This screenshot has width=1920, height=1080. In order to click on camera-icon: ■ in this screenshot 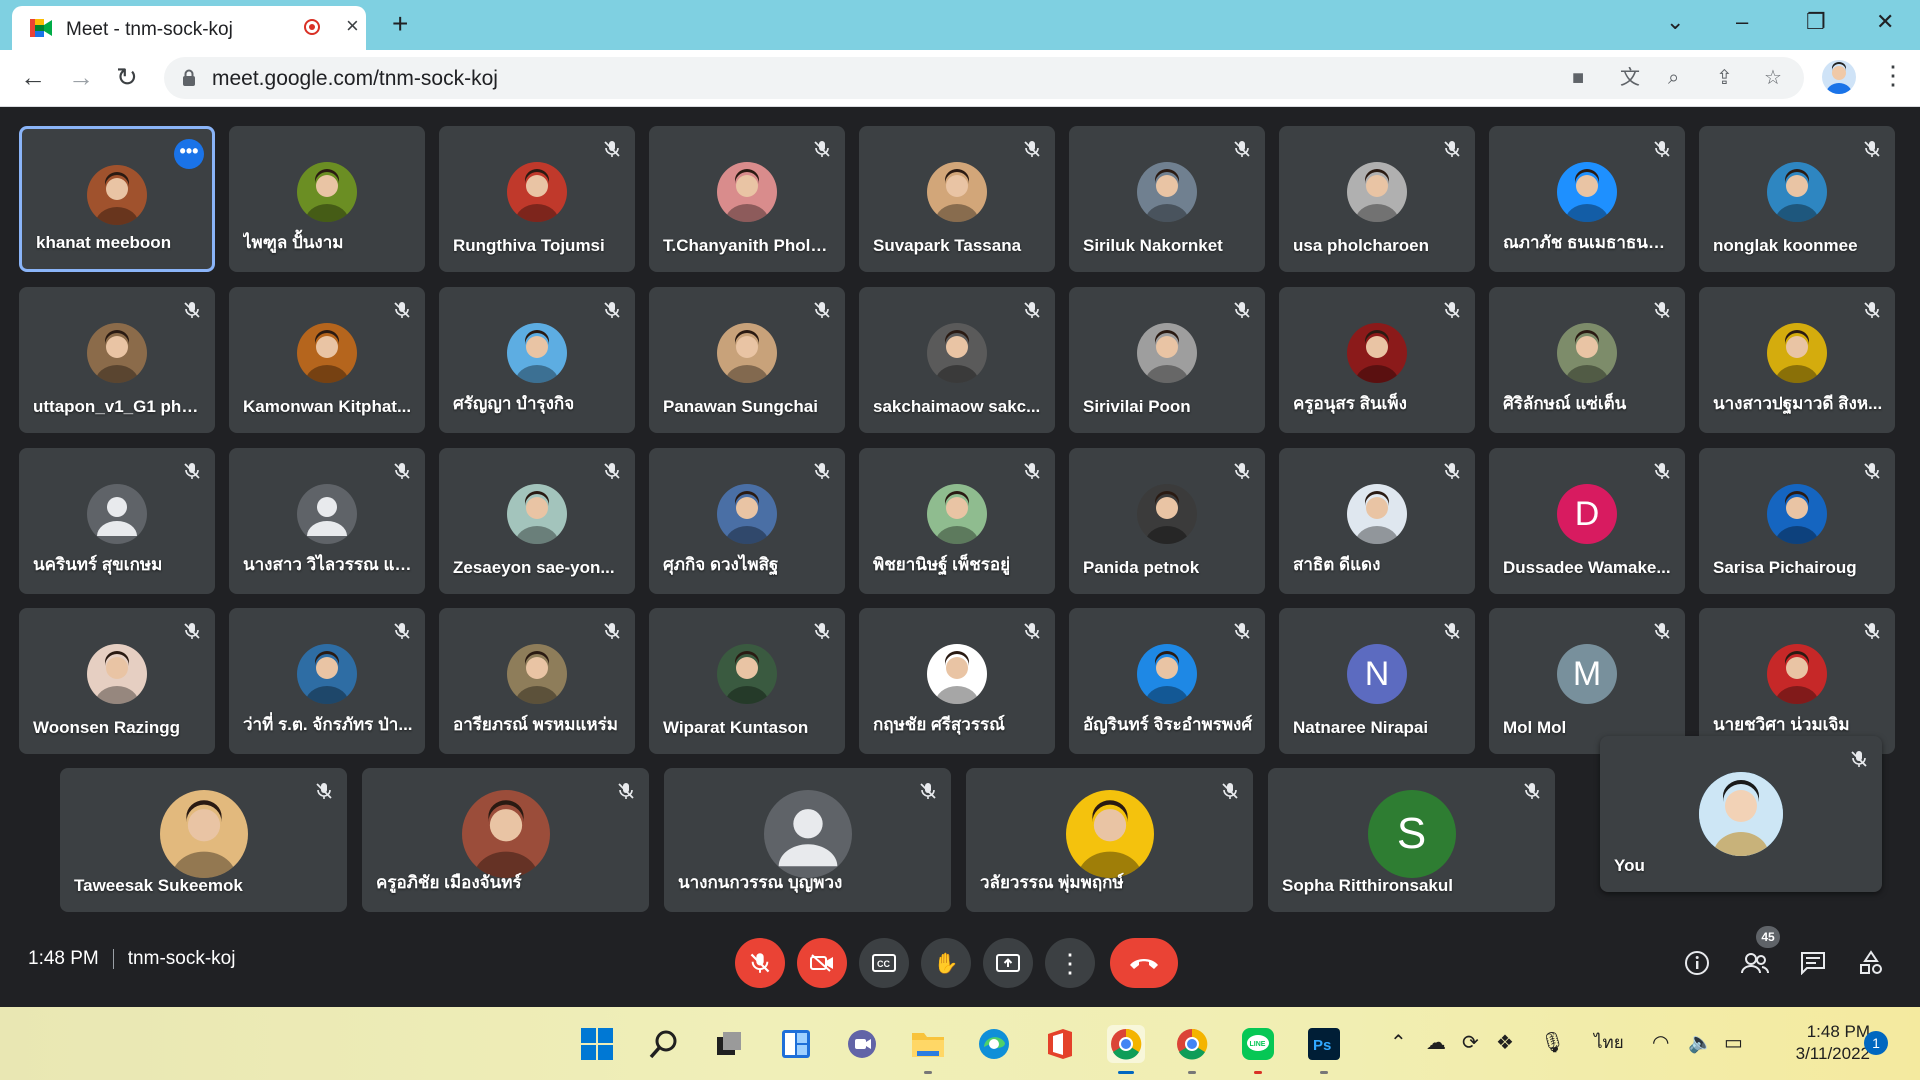, I will do `click(1578, 78)`.